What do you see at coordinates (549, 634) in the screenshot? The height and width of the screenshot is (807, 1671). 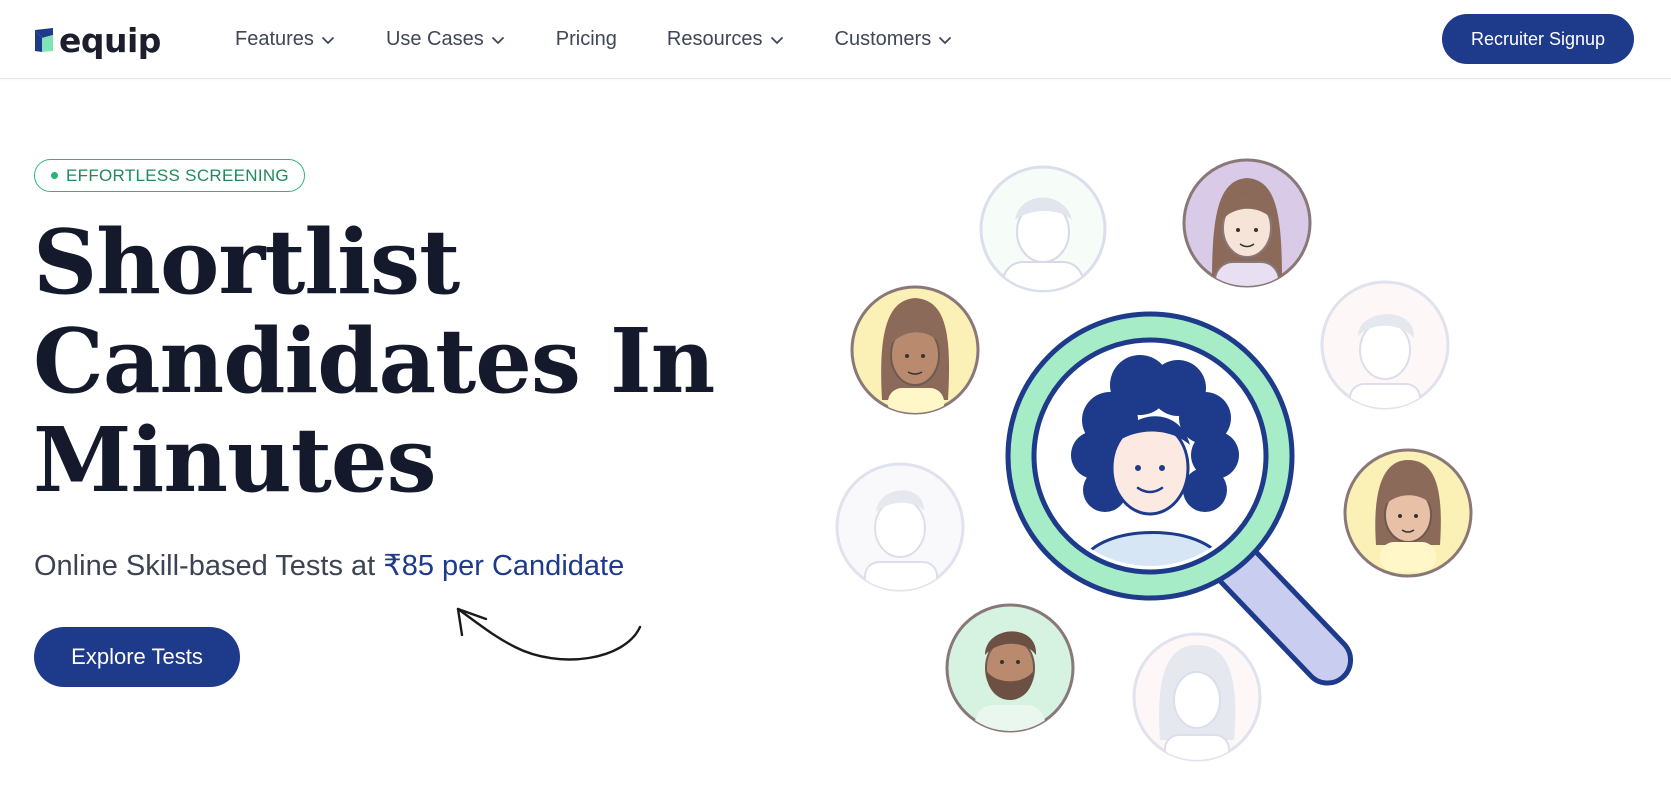 I see `curved-arrow-icon` at bounding box center [549, 634].